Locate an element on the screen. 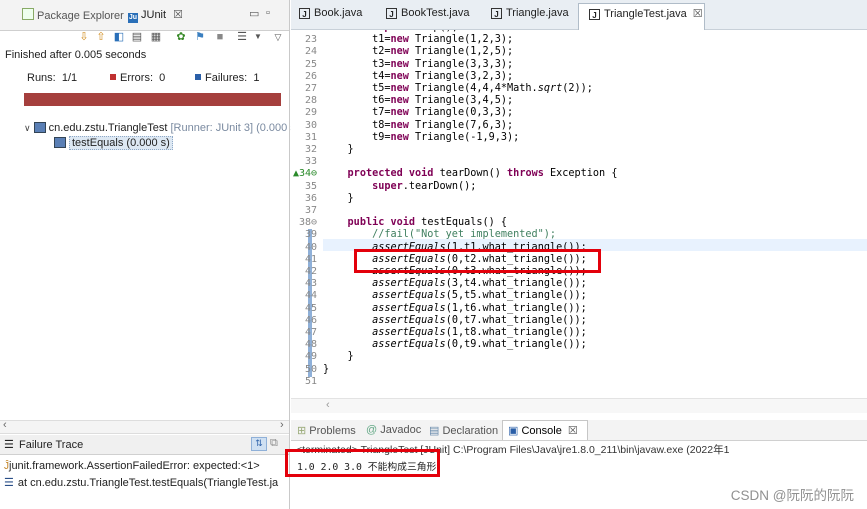 This screenshot has height=509, width=867. stop-icon: ■ is located at coordinates (220, 37).